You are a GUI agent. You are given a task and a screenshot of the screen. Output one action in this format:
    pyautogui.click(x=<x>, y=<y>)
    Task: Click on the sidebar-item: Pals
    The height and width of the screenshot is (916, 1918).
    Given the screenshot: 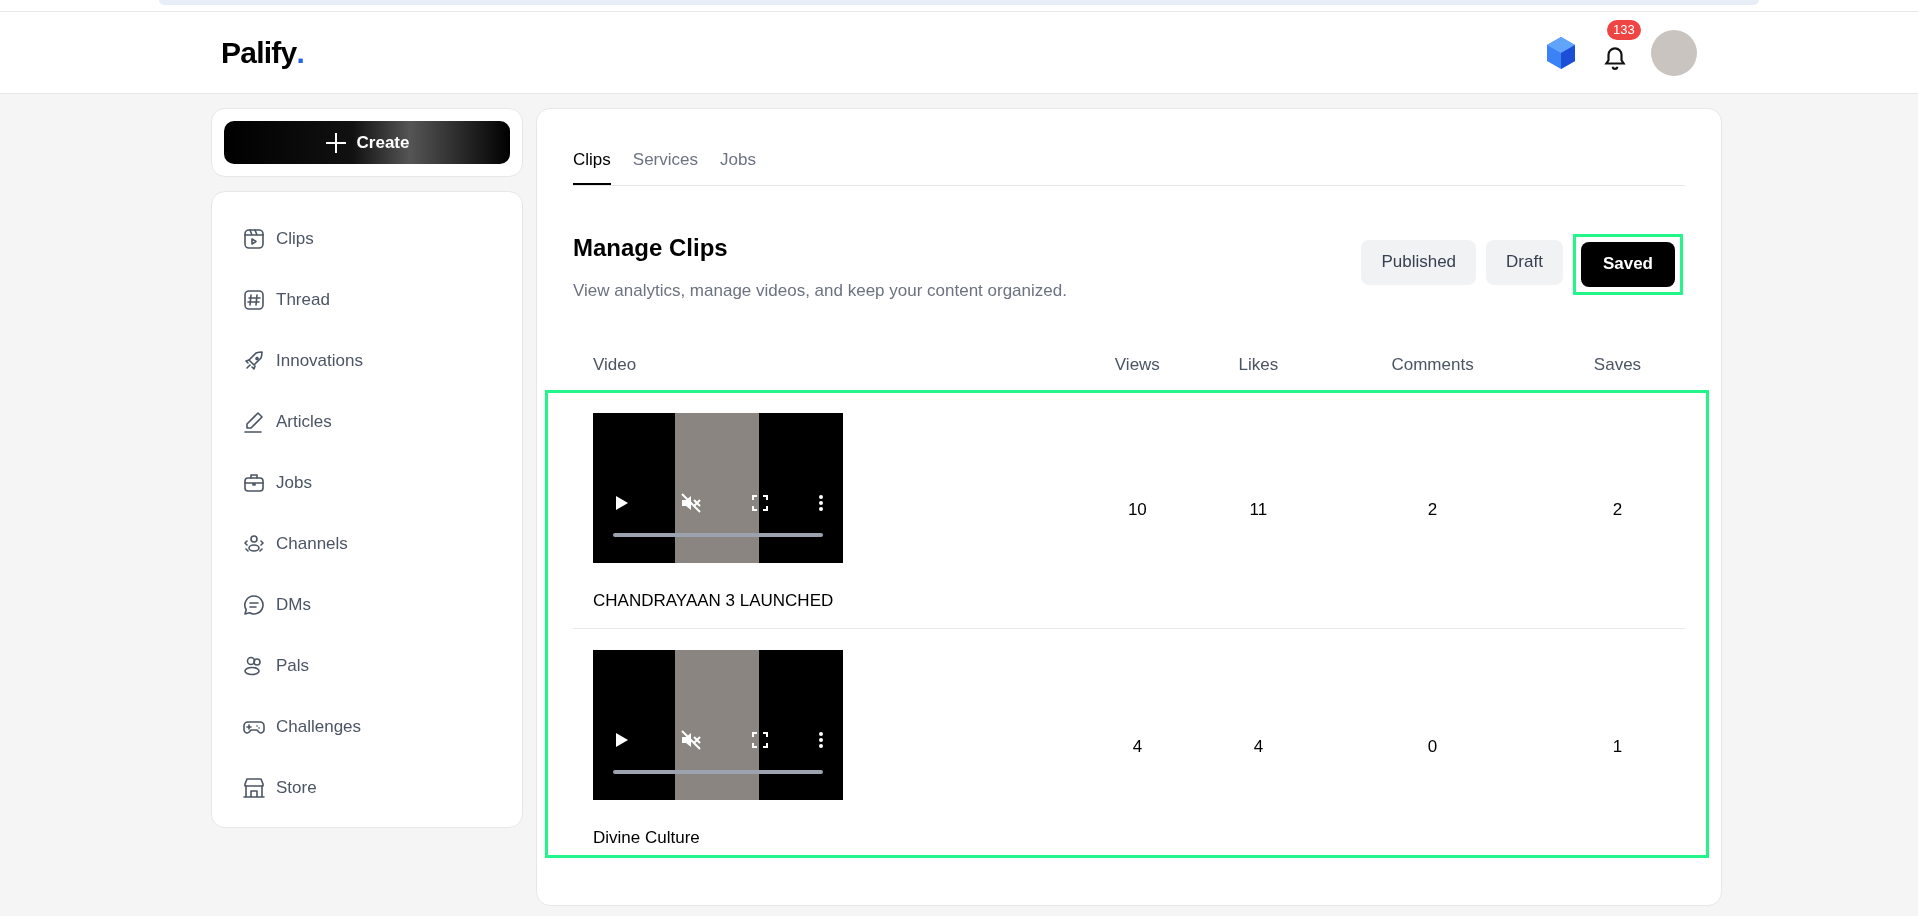 What is the action you would take?
    pyautogui.click(x=382, y=666)
    